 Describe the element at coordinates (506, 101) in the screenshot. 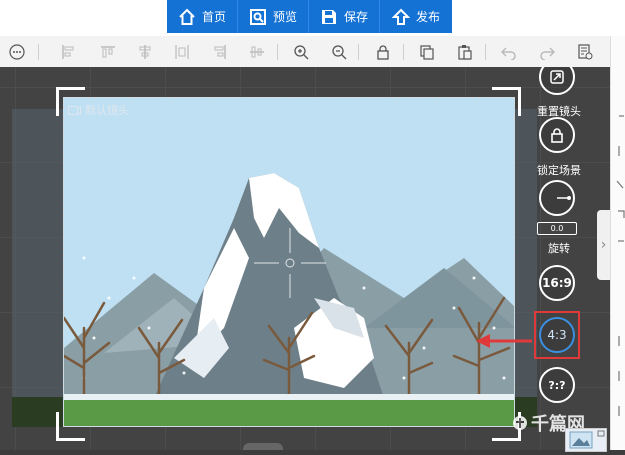

I see `frame-corner-top-right` at that location.